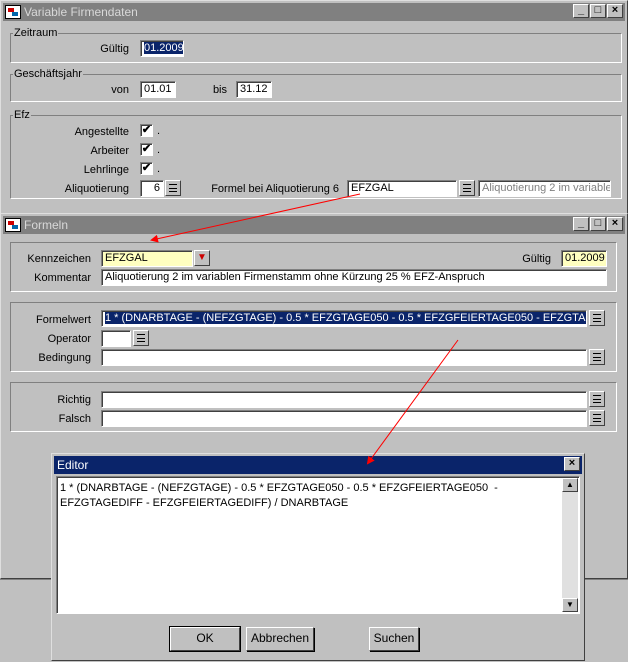 This screenshot has width=628, height=662. What do you see at coordinates (344, 399) in the screenshot?
I see `richtig-input` at bounding box center [344, 399].